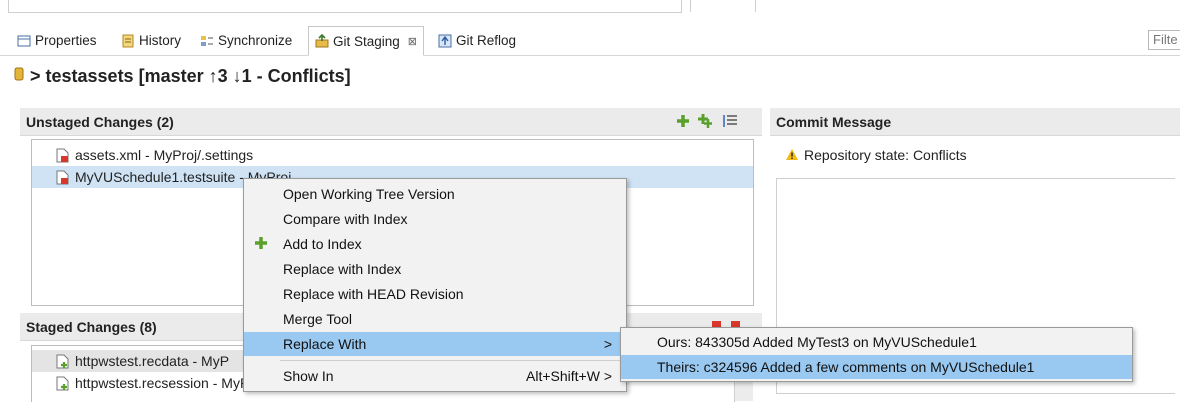 The height and width of the screenshot is (402, 1180). I want to click on list-item-label: httpwstest.recdata - MyP, so click(152, 361).